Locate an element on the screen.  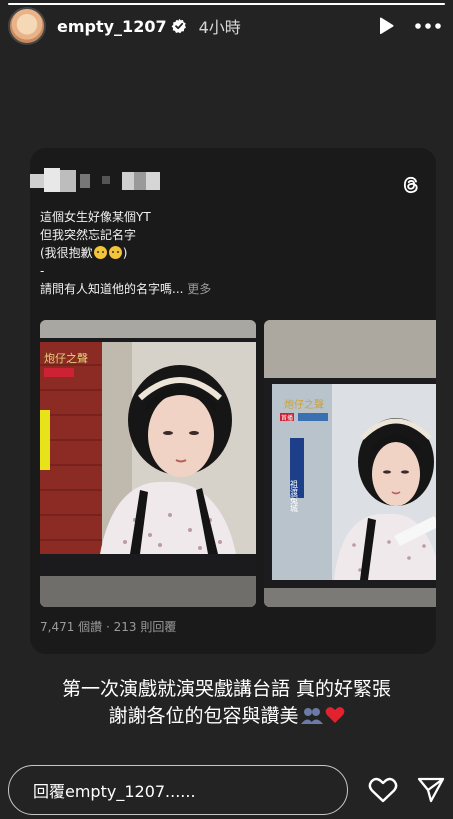
caption-line-1: 第一次演戲就演哭戲講台語 真的好緊張 is located at coordinates (226, 689).